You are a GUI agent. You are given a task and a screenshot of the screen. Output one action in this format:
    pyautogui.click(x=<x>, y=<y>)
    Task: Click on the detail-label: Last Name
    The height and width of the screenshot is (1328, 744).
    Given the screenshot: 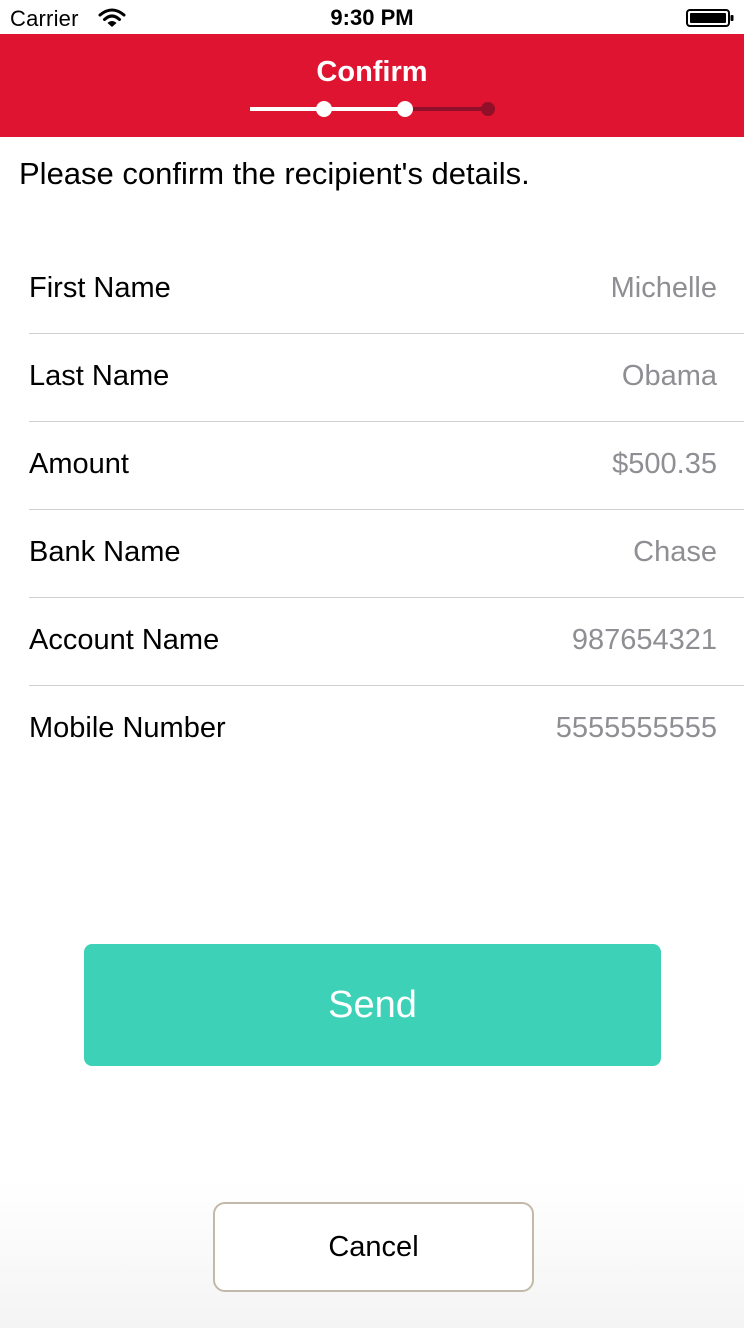 What is the action you would take?
    pyautogui.click(x=99, y=376)
    